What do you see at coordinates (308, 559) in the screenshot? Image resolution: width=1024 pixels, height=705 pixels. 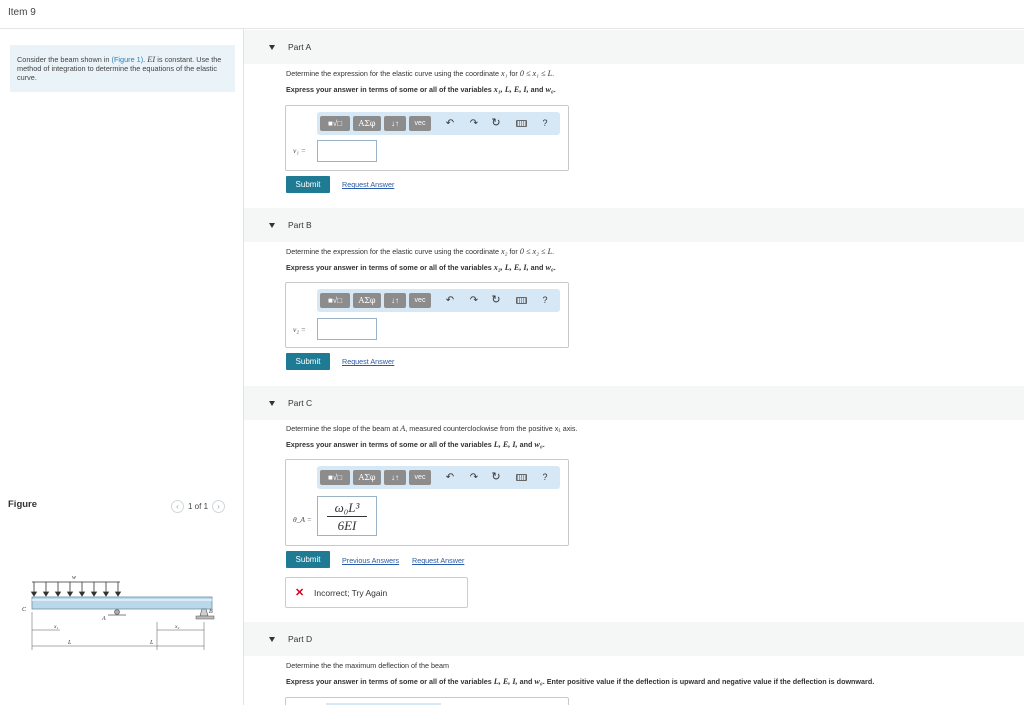 I see `part-c-submit-button: Submit` at bounding box center [308, 559].